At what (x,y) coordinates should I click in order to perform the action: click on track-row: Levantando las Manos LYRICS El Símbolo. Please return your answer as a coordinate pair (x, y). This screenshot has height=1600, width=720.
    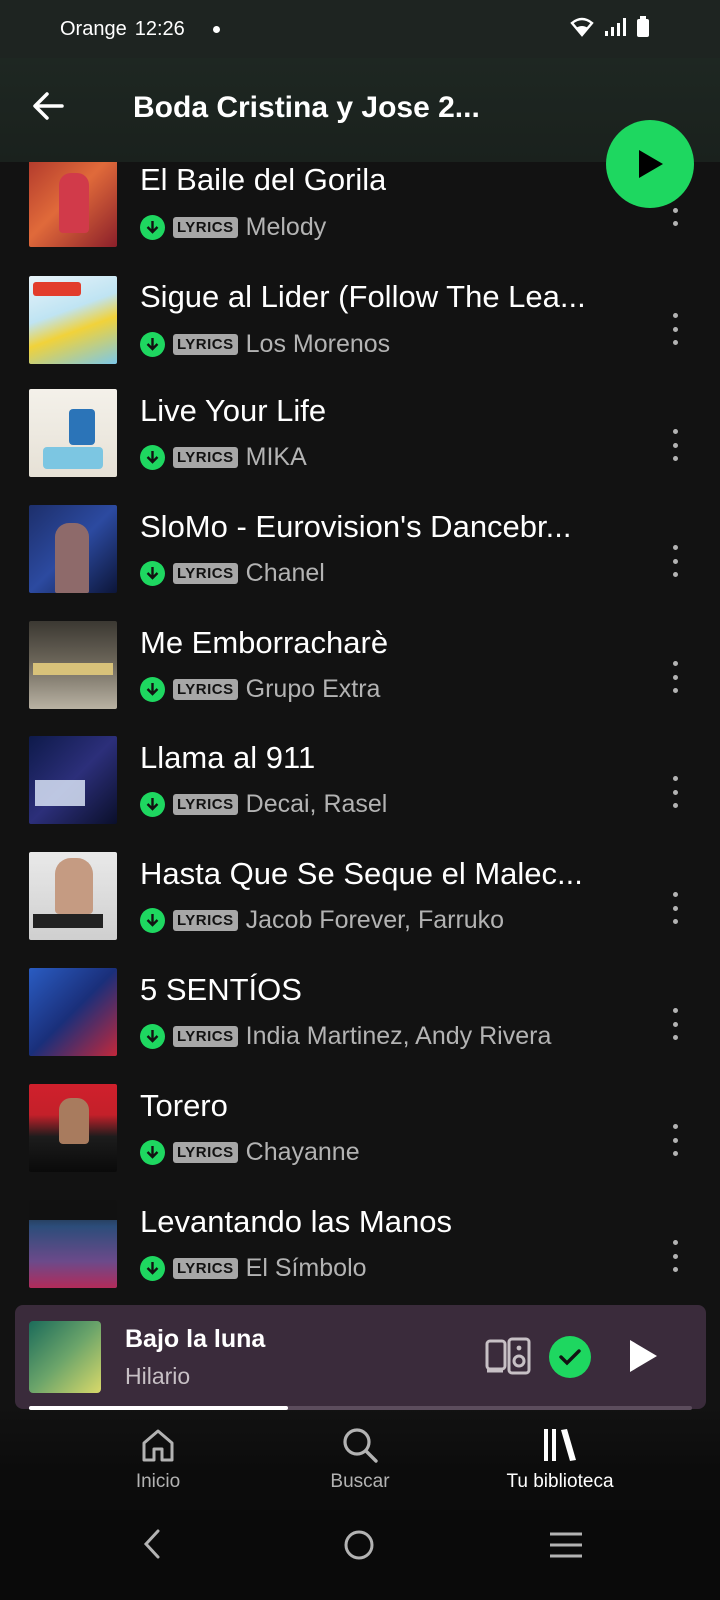
    Looking at the image, I should click on (360, 1250).